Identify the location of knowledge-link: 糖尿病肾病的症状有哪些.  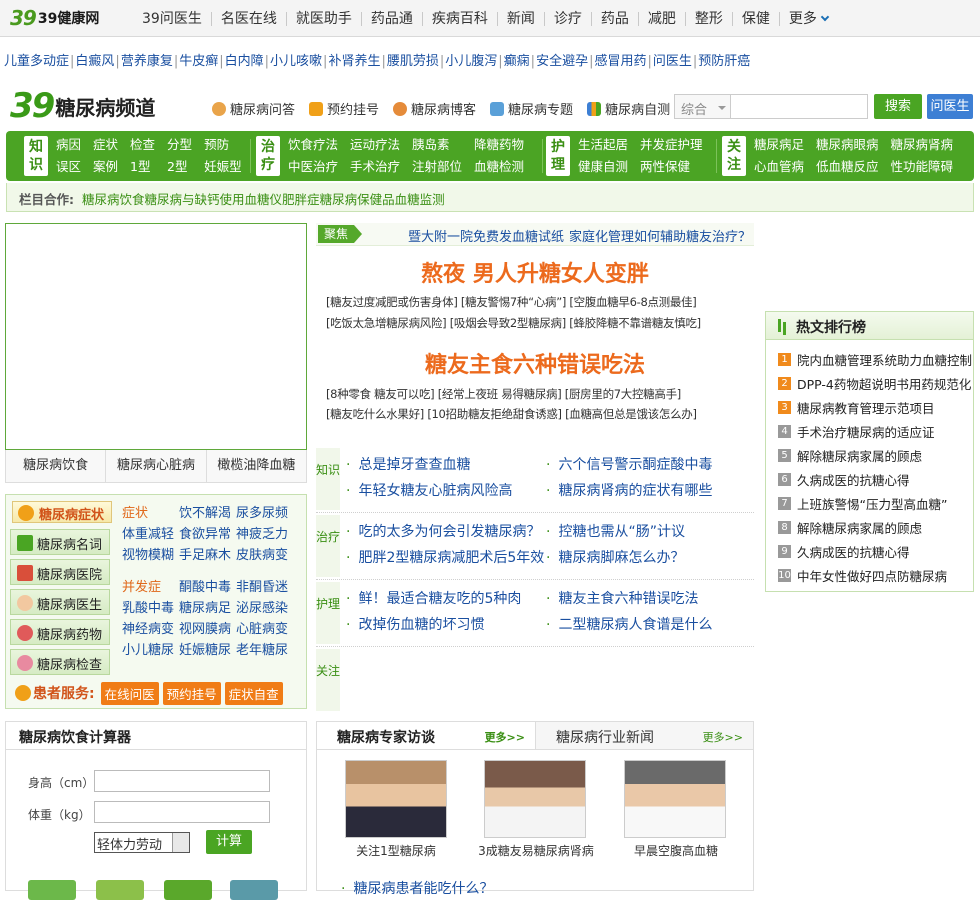
(629, 490).